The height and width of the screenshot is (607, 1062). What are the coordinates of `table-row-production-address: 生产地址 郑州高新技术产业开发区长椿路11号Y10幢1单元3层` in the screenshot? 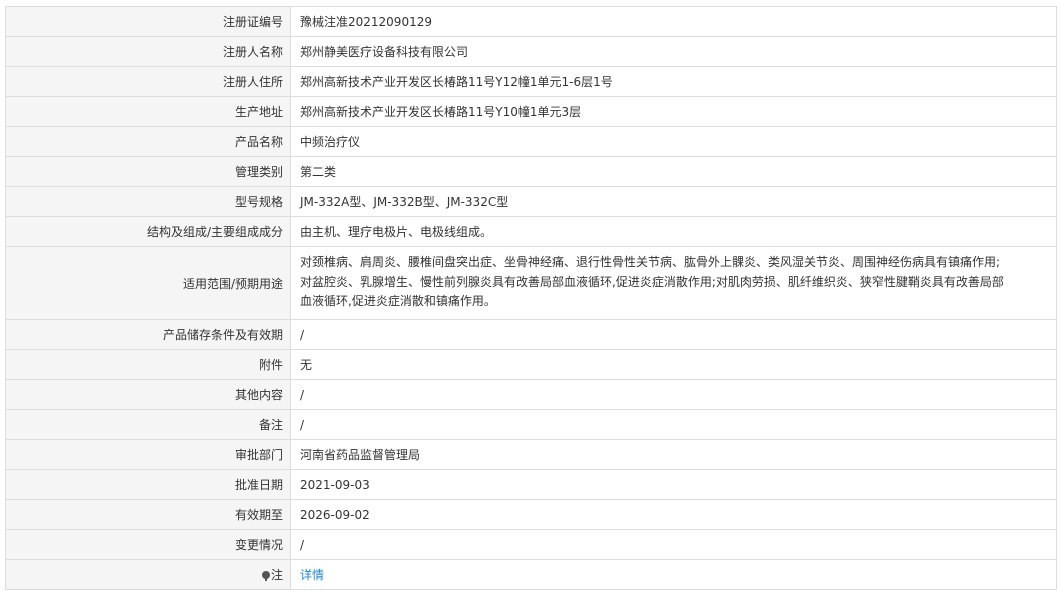 It's located at (531, 111).